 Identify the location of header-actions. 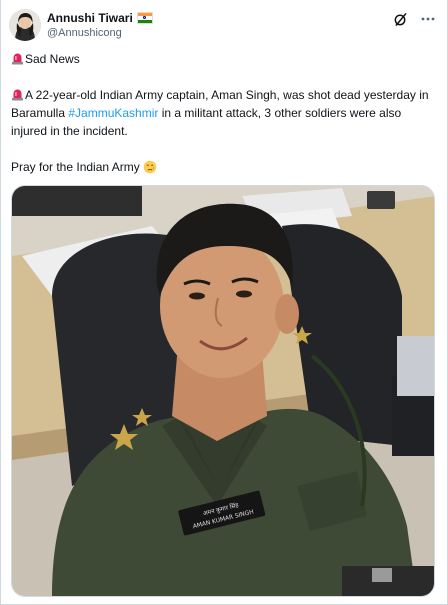
(414, 19).